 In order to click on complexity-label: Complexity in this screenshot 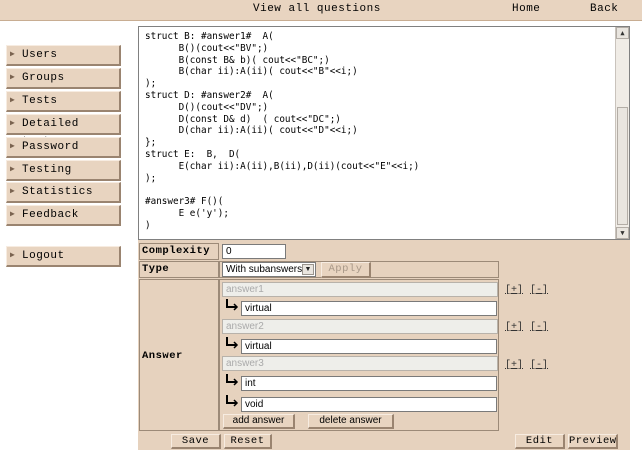, I will do `click(179, 251)`.